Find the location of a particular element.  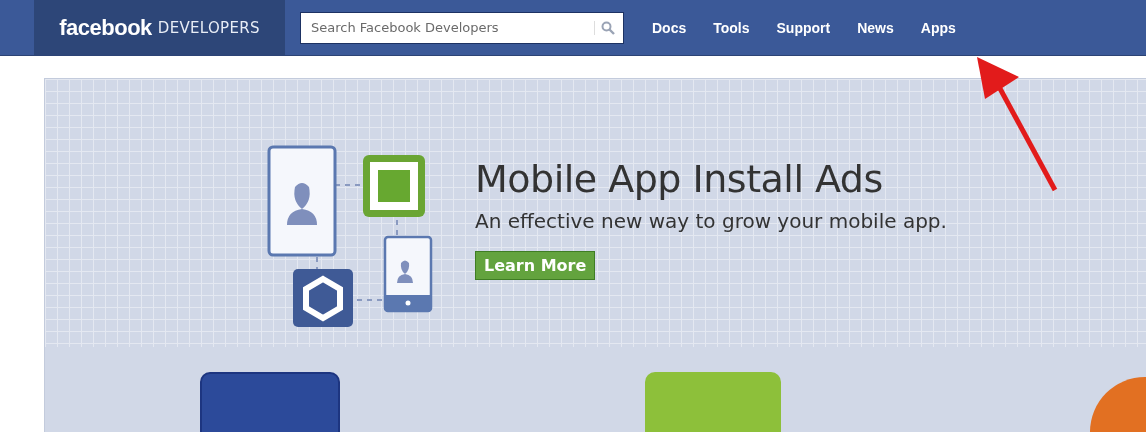

search-icon is located at coordinates (604, 27).